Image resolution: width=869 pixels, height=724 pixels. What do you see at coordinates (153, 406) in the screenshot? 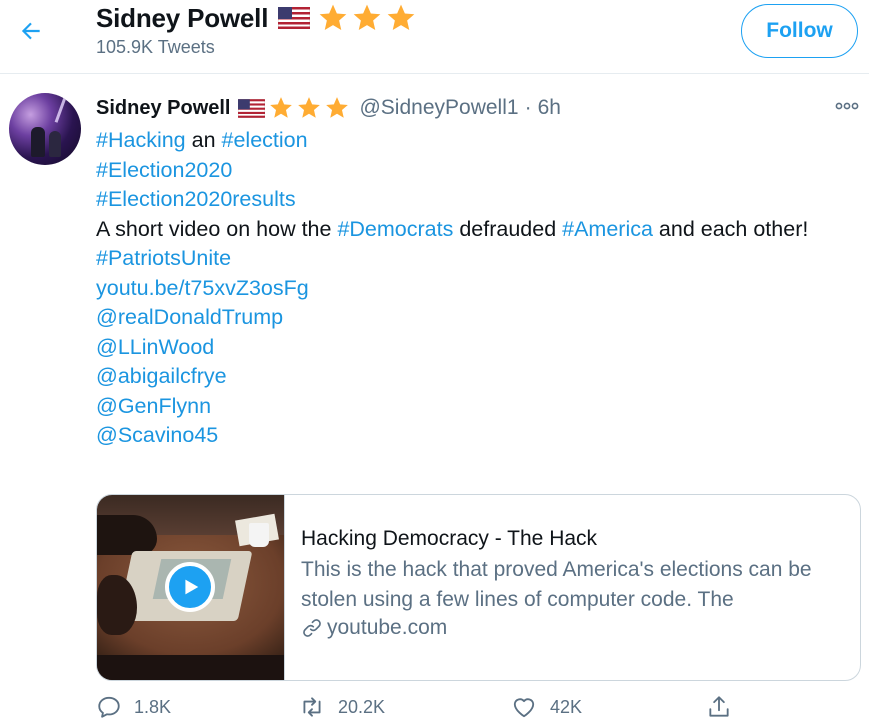
I see `mention-link: @GenFlynn` at bounding box center [153, 406].